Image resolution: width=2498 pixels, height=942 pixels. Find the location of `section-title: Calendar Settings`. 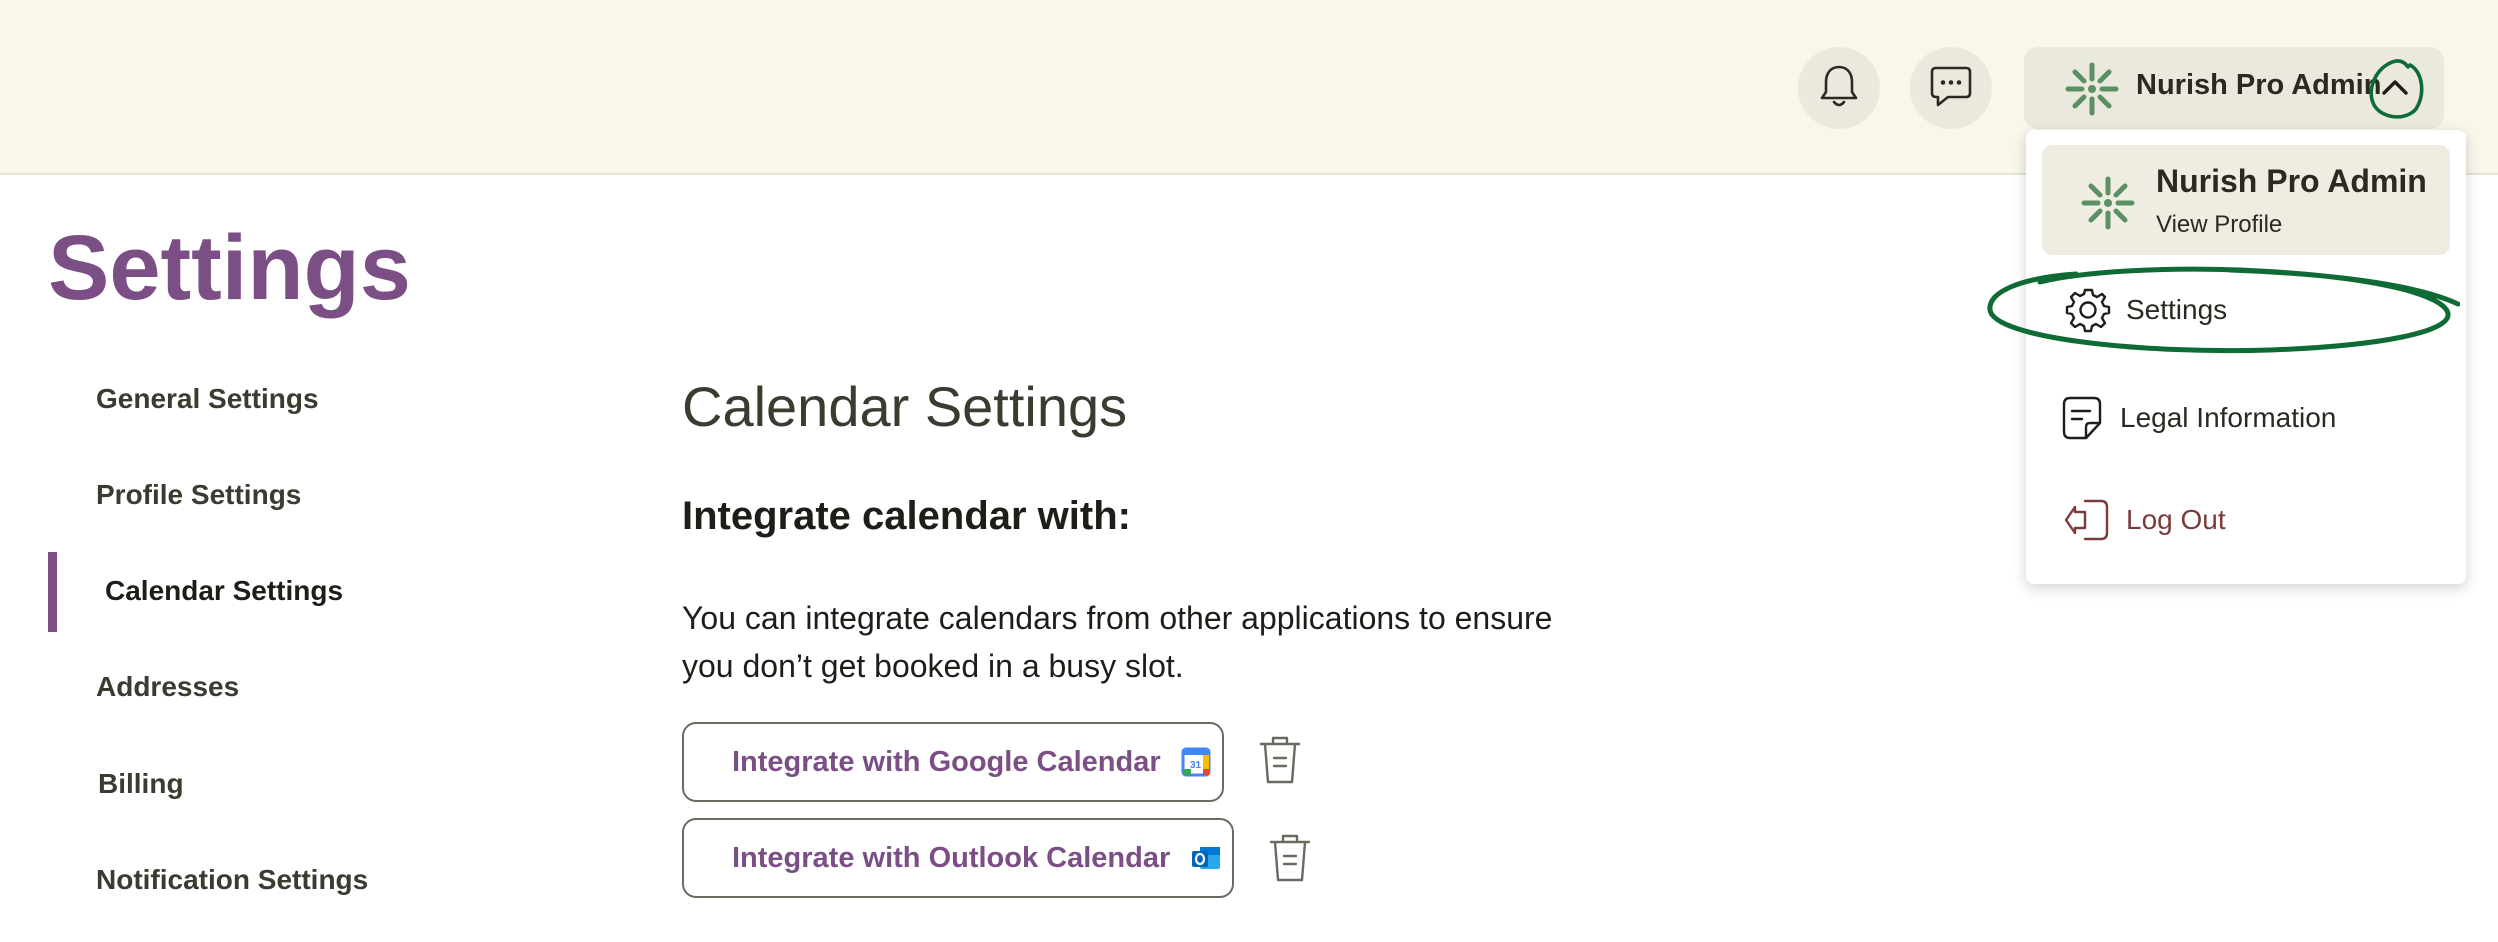

section-title: Calendar Settings is located at coordinates (905, 406).